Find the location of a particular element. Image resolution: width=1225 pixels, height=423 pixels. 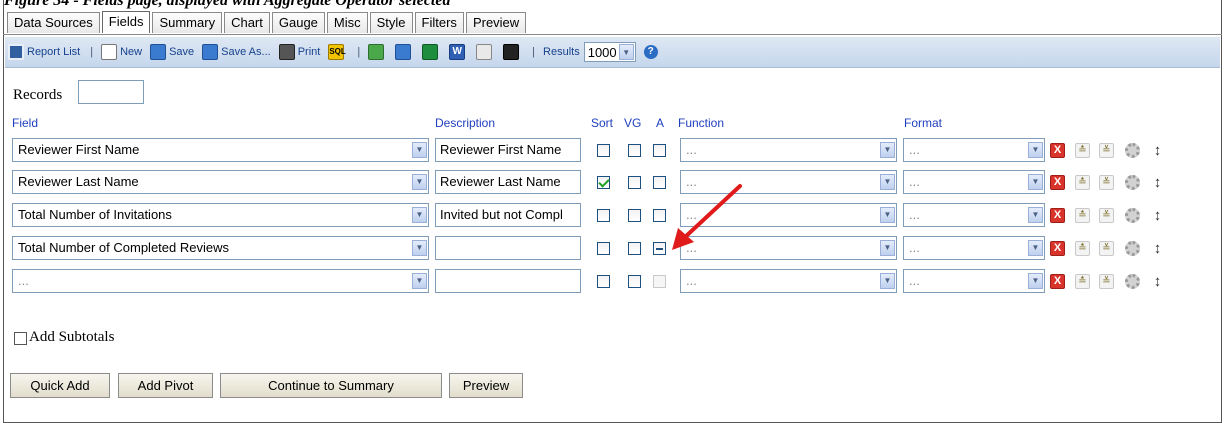

description-input: Invited but not Compl is located at coordinates (508, 215).